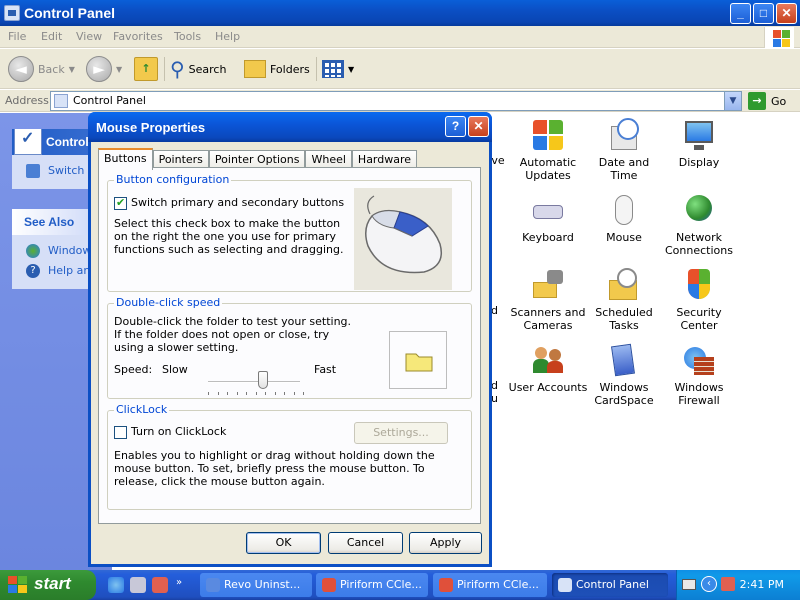 This screenshot has width=800, height=600. Describe the element at coordinates (728, 584) in the screenshot. I see `tray-app-icon` at that location.